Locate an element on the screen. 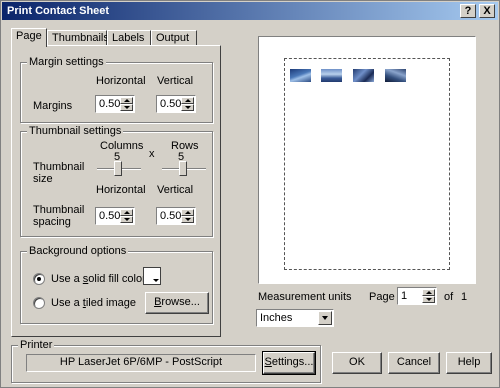  ok-button: OK is located at coordinates (357, 363).